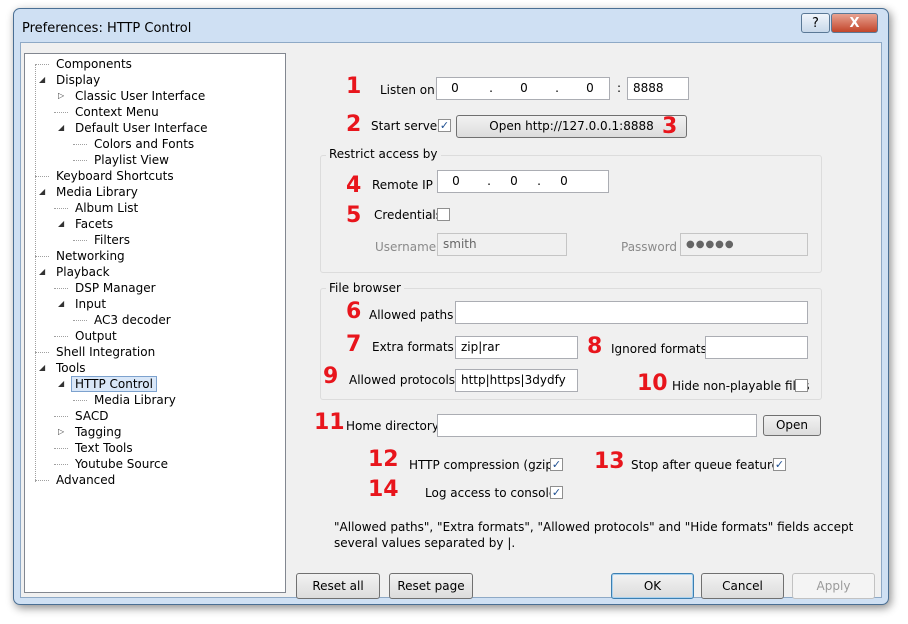 The width and height of the screenshot is (908, 624). Describe the element at coordinates (659, 349) in the screenshot. I see `ignored-formats-label: Ignored formats` at that location.